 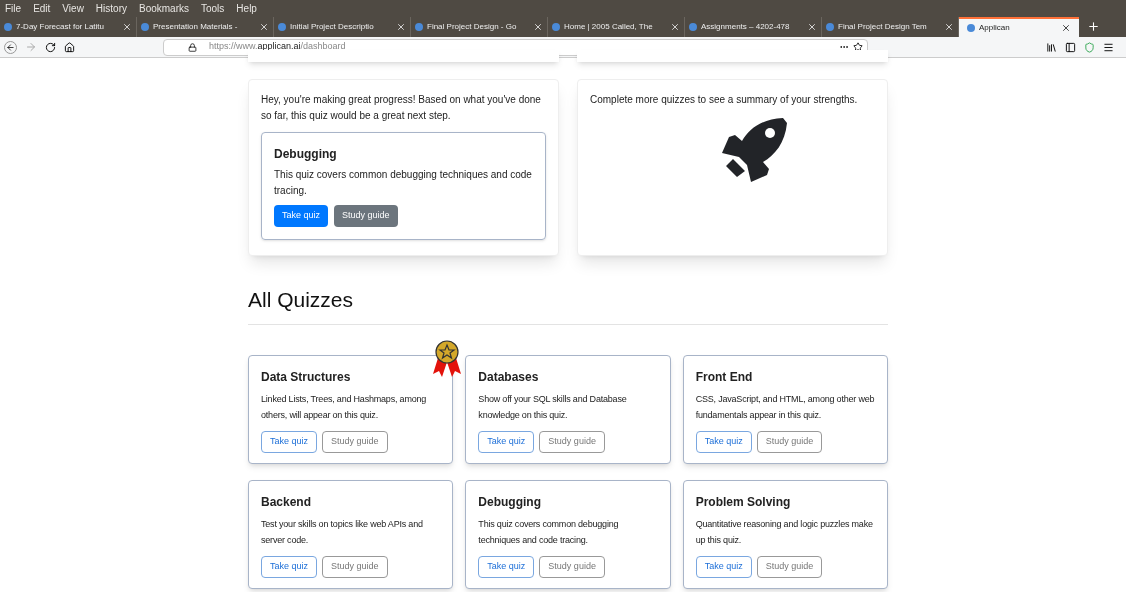 I want to click on quiz-description: Quantitative reasoning and logic puzzles make up this quiz., so click(x=784, y=532).